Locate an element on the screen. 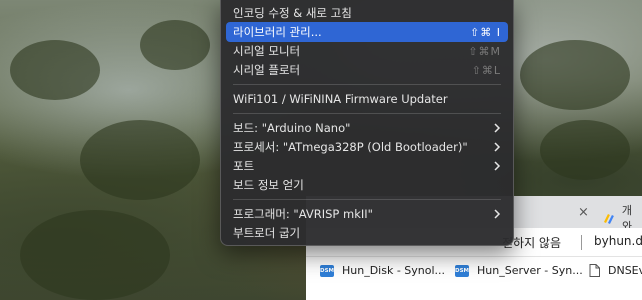 The image size is (642, 300). menu-item-programmer: 프로그래머: "AVRISP mkII" is located at coordinates (367, 214).